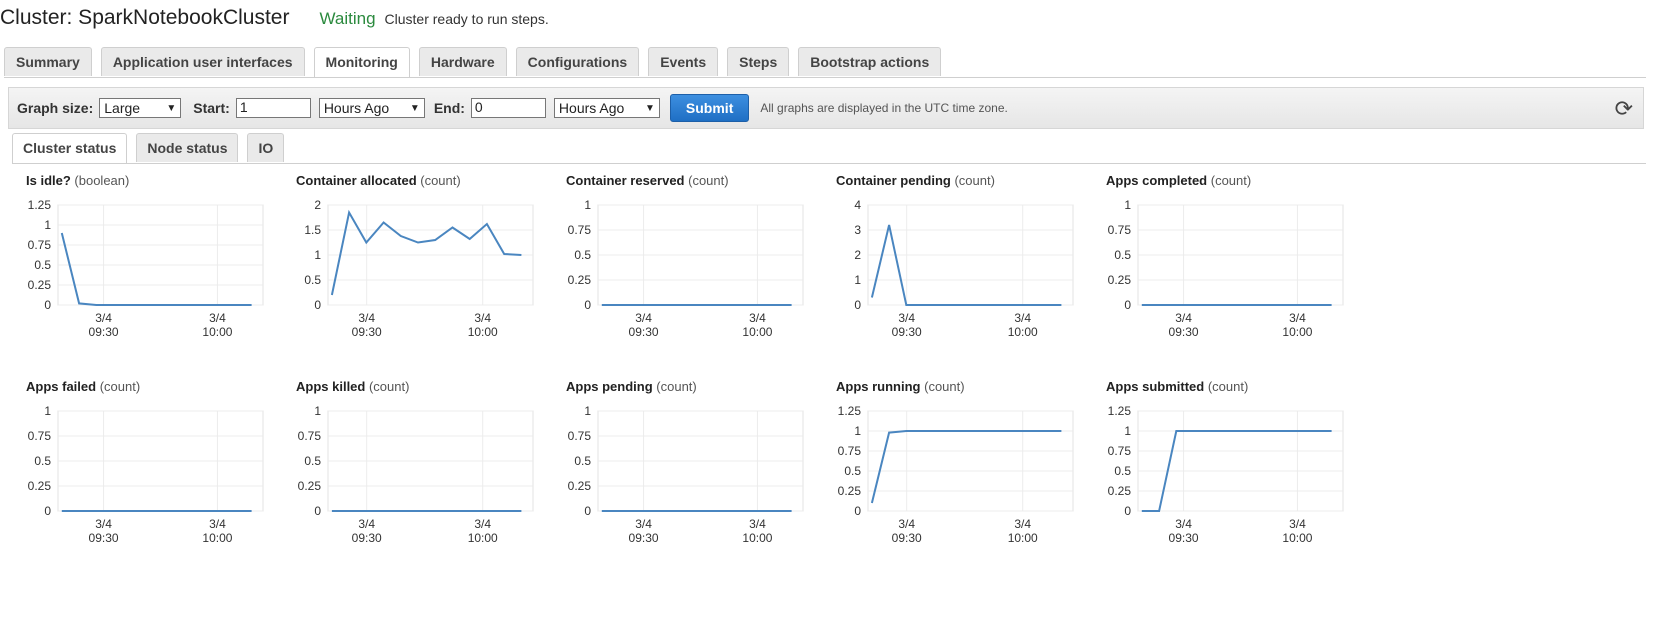  Describe the element at coordinates (825, 77) in the screenshot. I see `tab-divider` at that location.